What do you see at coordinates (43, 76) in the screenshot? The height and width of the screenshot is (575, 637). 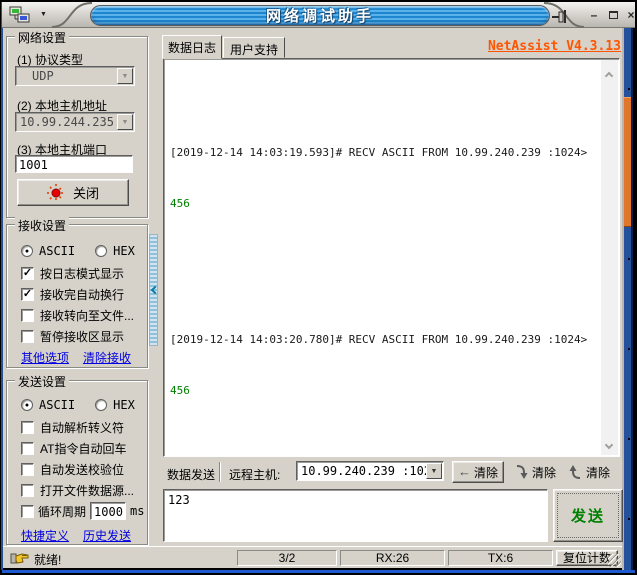 I see `protocol-value: UDP` at bounding box center [43, 76].